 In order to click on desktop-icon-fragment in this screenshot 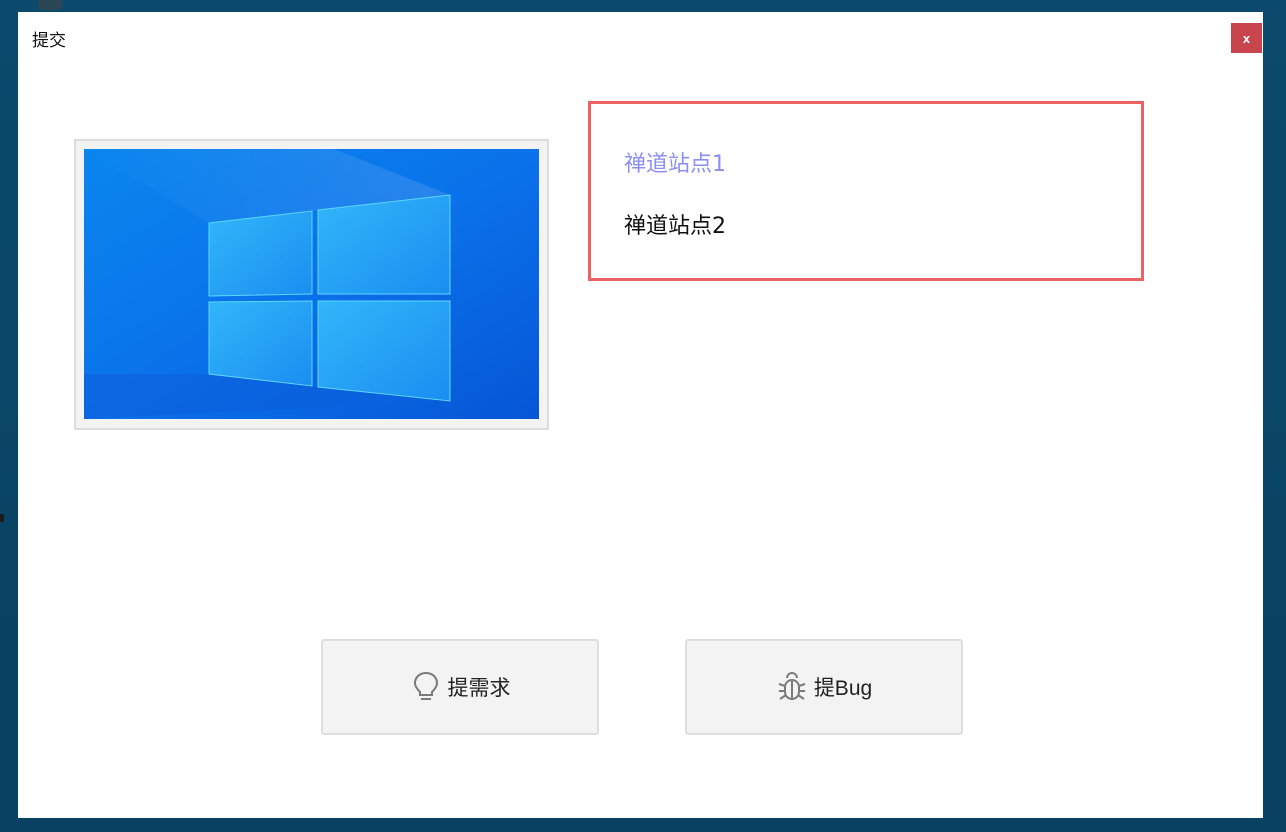, I will do `click(50, 5)`.